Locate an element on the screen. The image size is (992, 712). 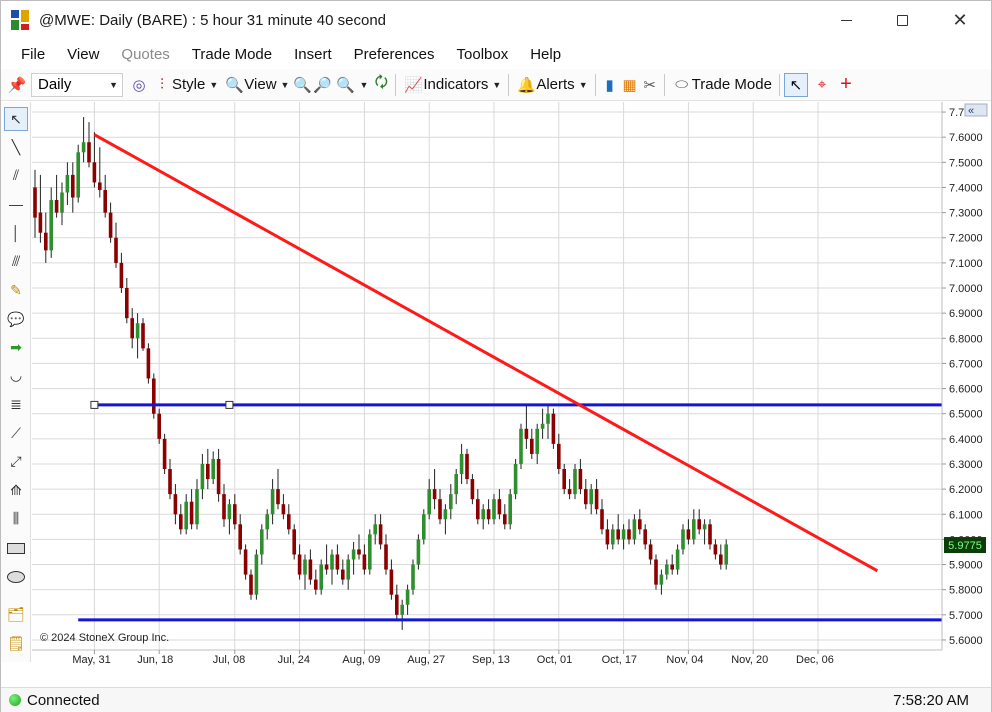
menu-file: File is located at coordinates (33, 54).